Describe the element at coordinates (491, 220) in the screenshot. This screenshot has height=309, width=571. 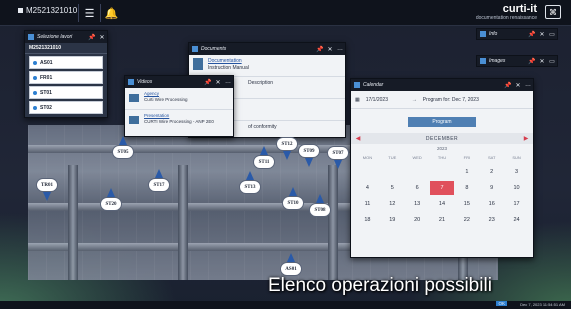
I see `calendar-day: 23` at that location.